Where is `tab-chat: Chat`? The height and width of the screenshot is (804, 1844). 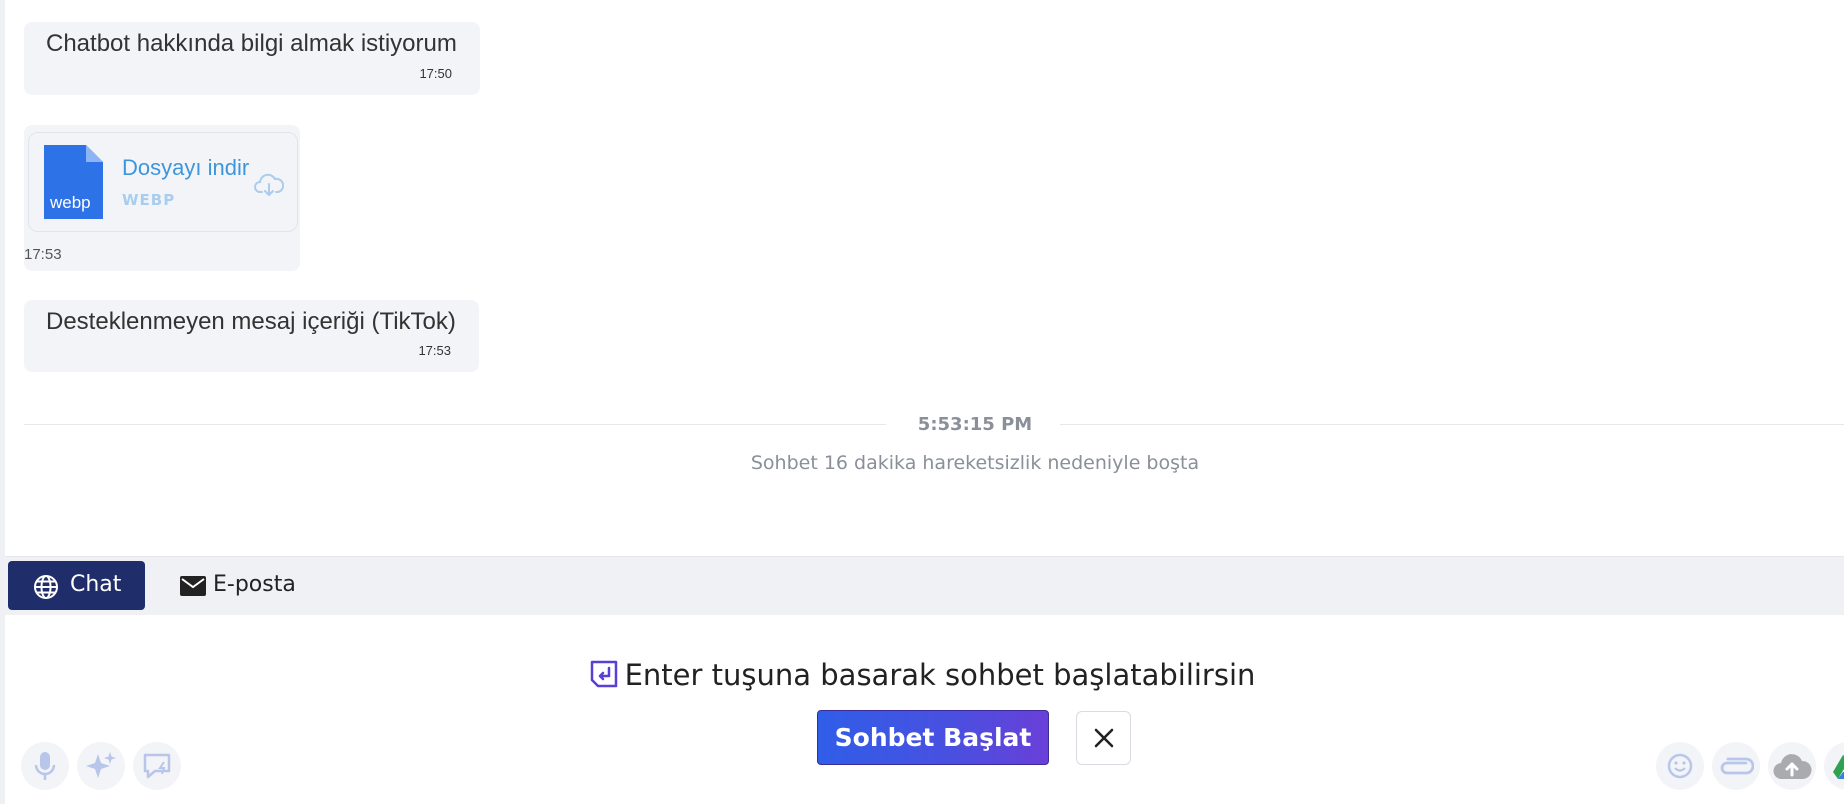 tab-chat: Chat is located at coordinates (76, 585).